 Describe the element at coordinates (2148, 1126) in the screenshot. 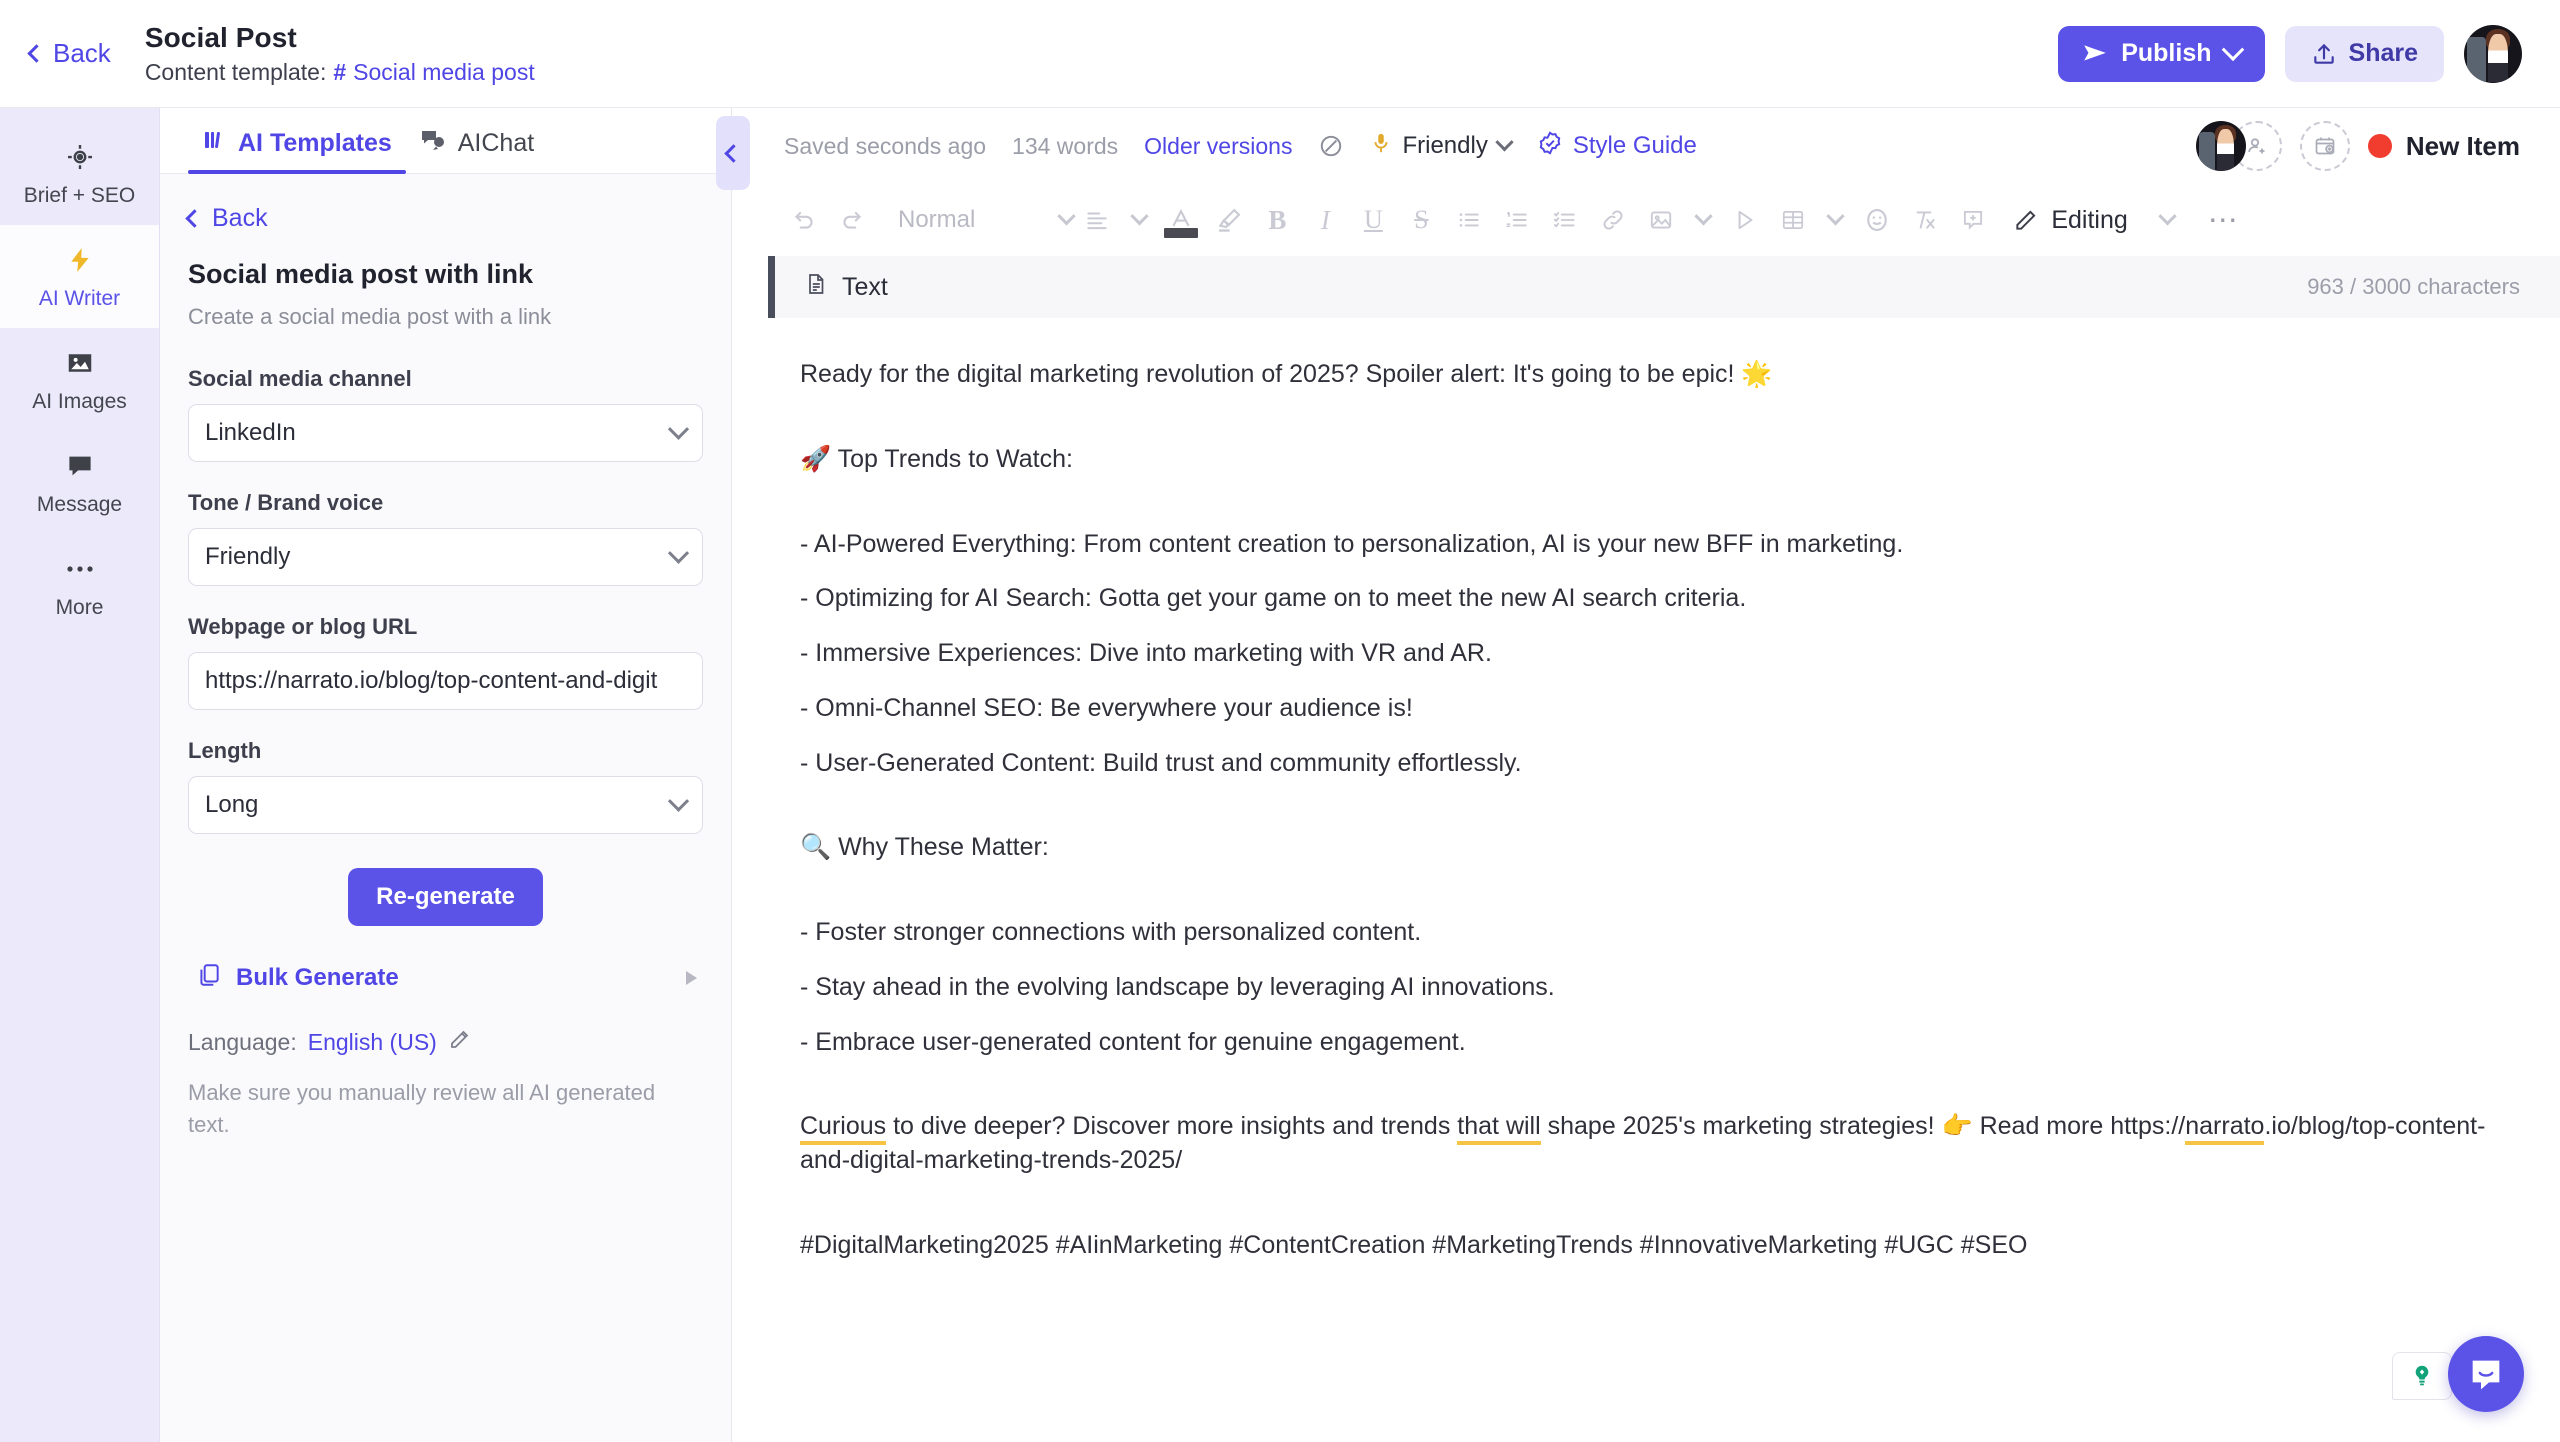

I see `cta-url-pre: https://` at that location.